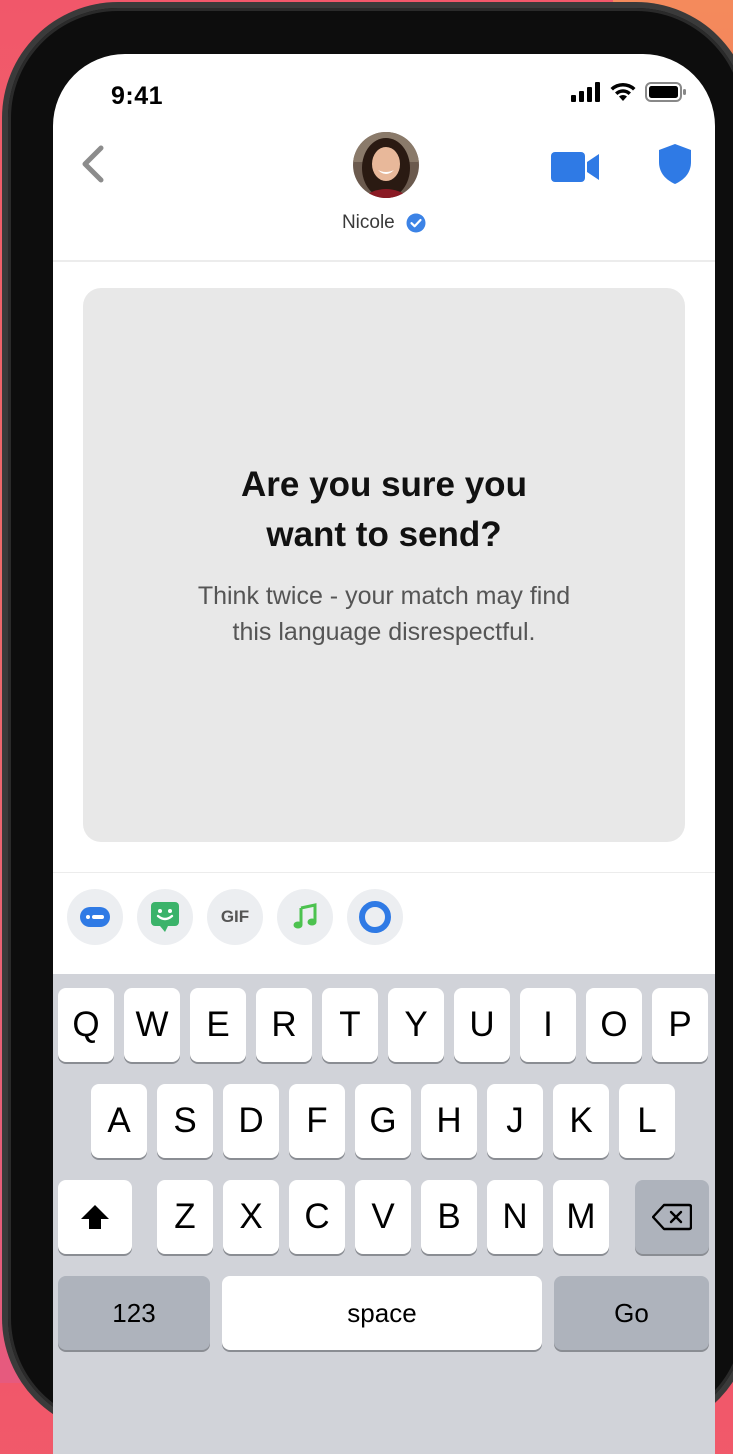 The width and height of the screenshot is (733, 1454). I want to click on gif-button: GIF, so click(235, 917).